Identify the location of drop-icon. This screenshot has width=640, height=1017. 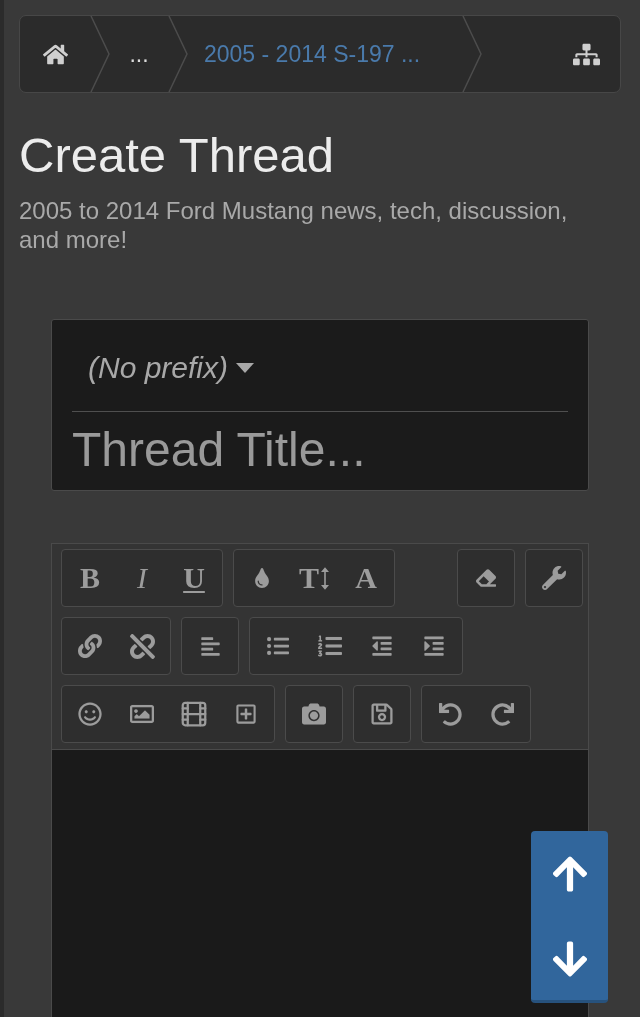
(262, 578).